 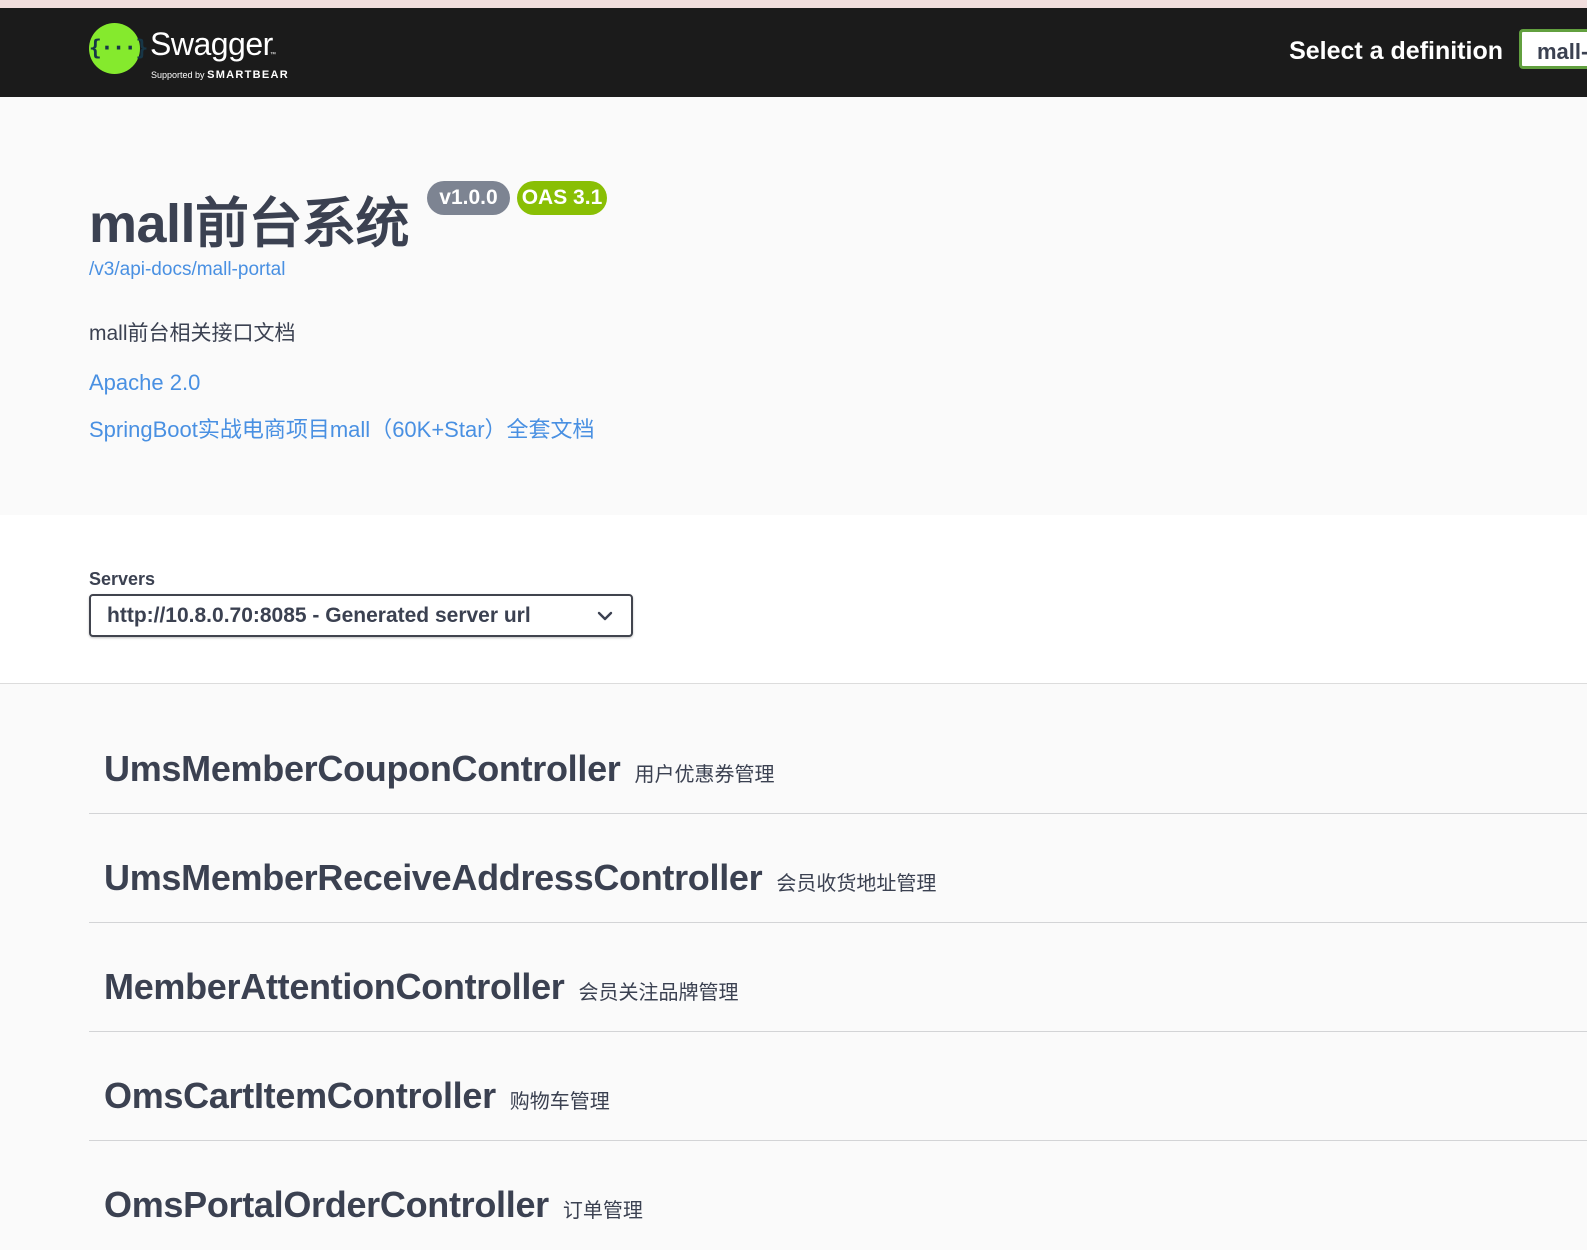 I want to click on tag-section-member-attention: MemberAttentionController 会员关注品牌管理, so click(x=838, y=978).